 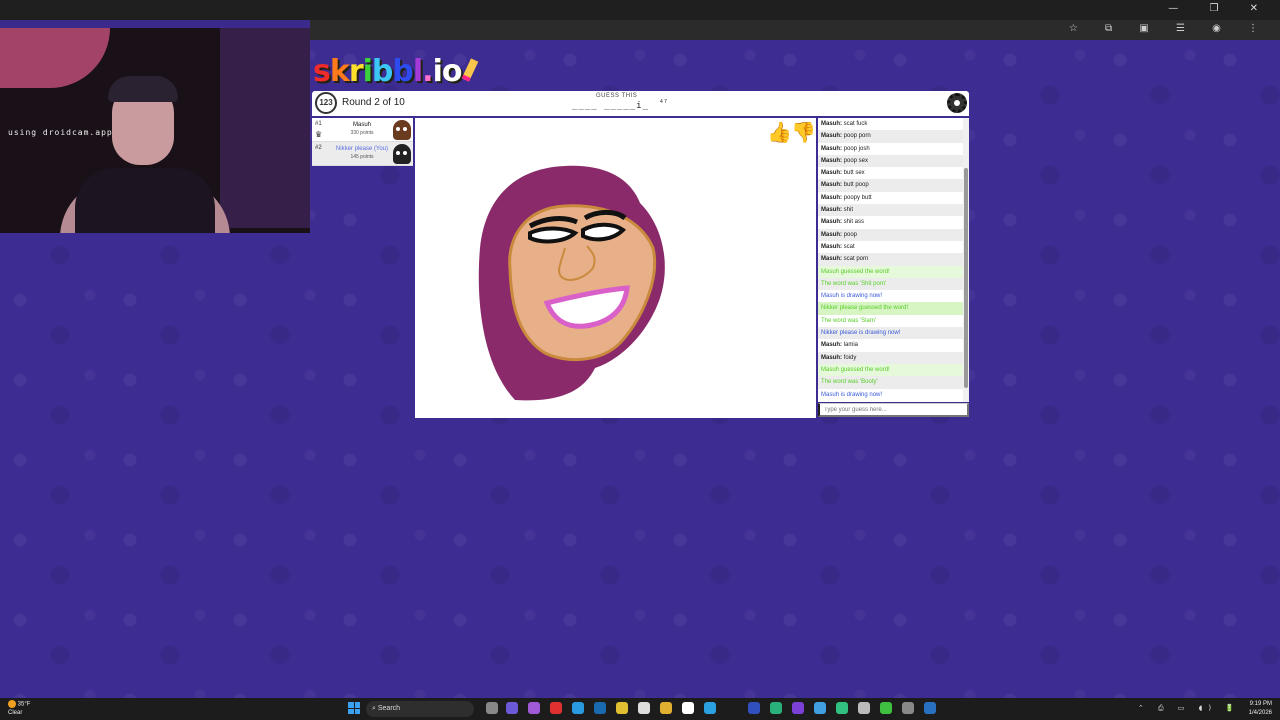 I want to click on window-controls: — ❐ ✕, so click(x=1220, y=8).